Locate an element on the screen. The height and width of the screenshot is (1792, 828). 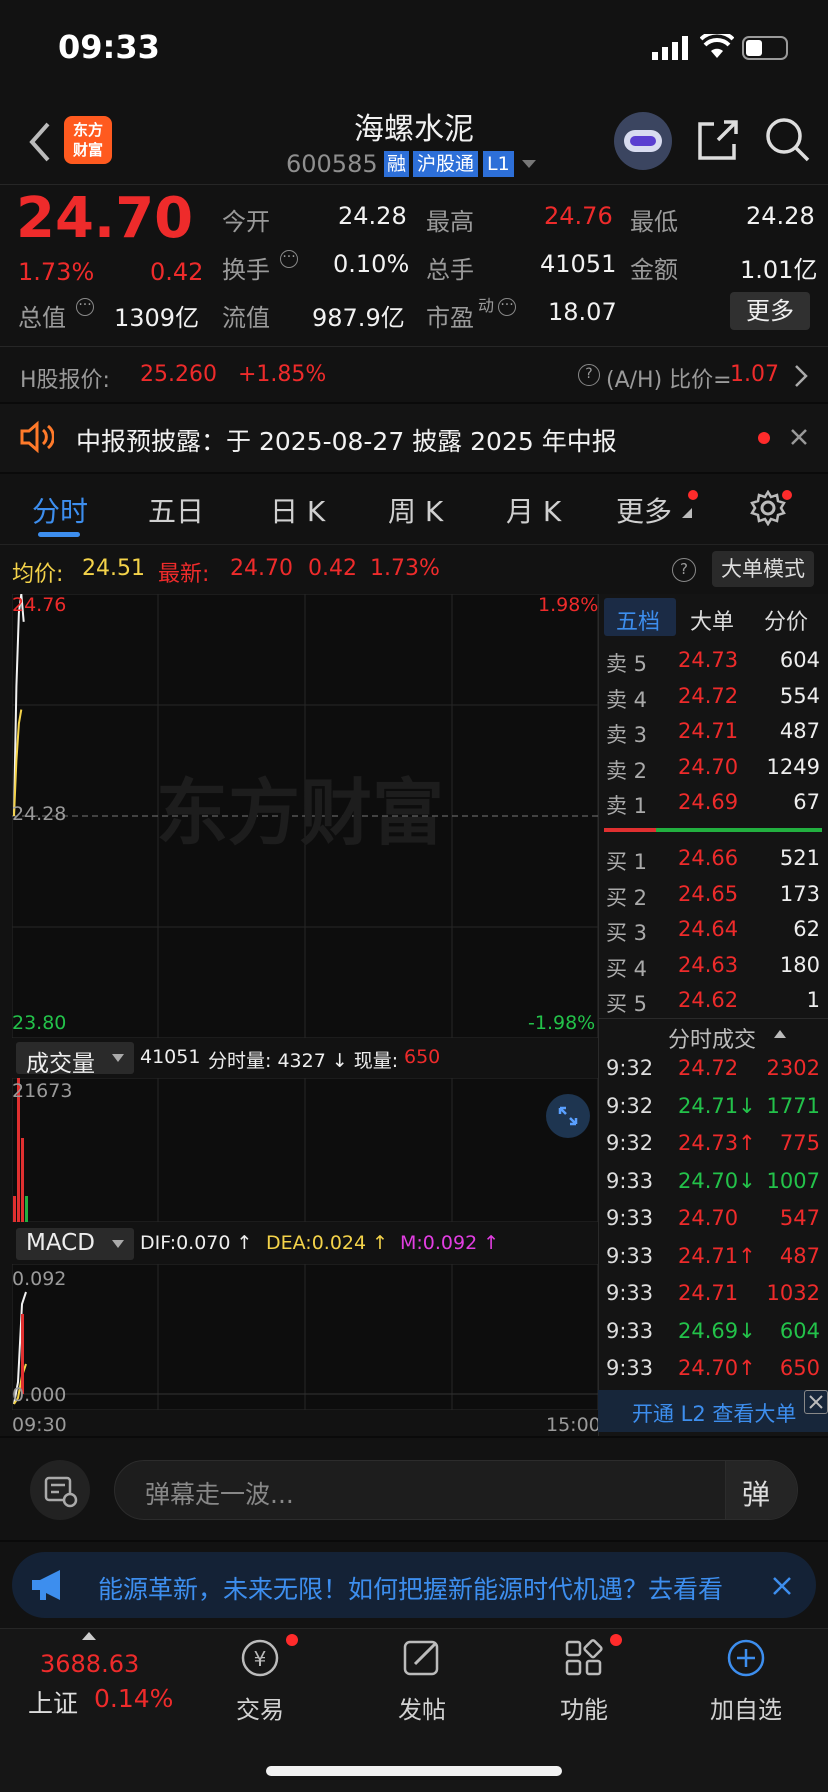
trade-volume: 1007 is located at coordinates (793, 1180).